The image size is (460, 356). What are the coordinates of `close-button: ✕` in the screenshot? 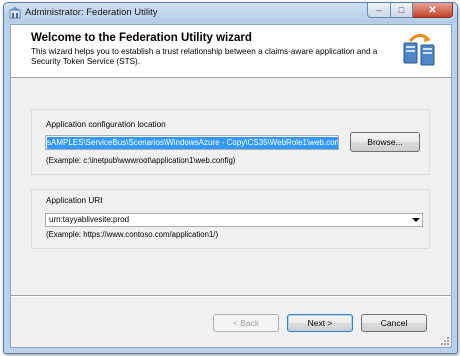 It's located at (433, 10).